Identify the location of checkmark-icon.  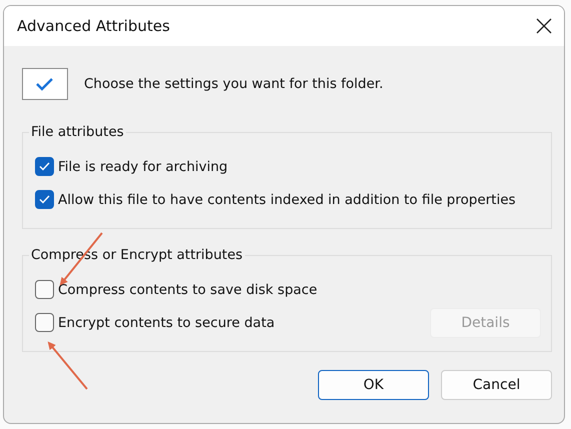
(45, 84).